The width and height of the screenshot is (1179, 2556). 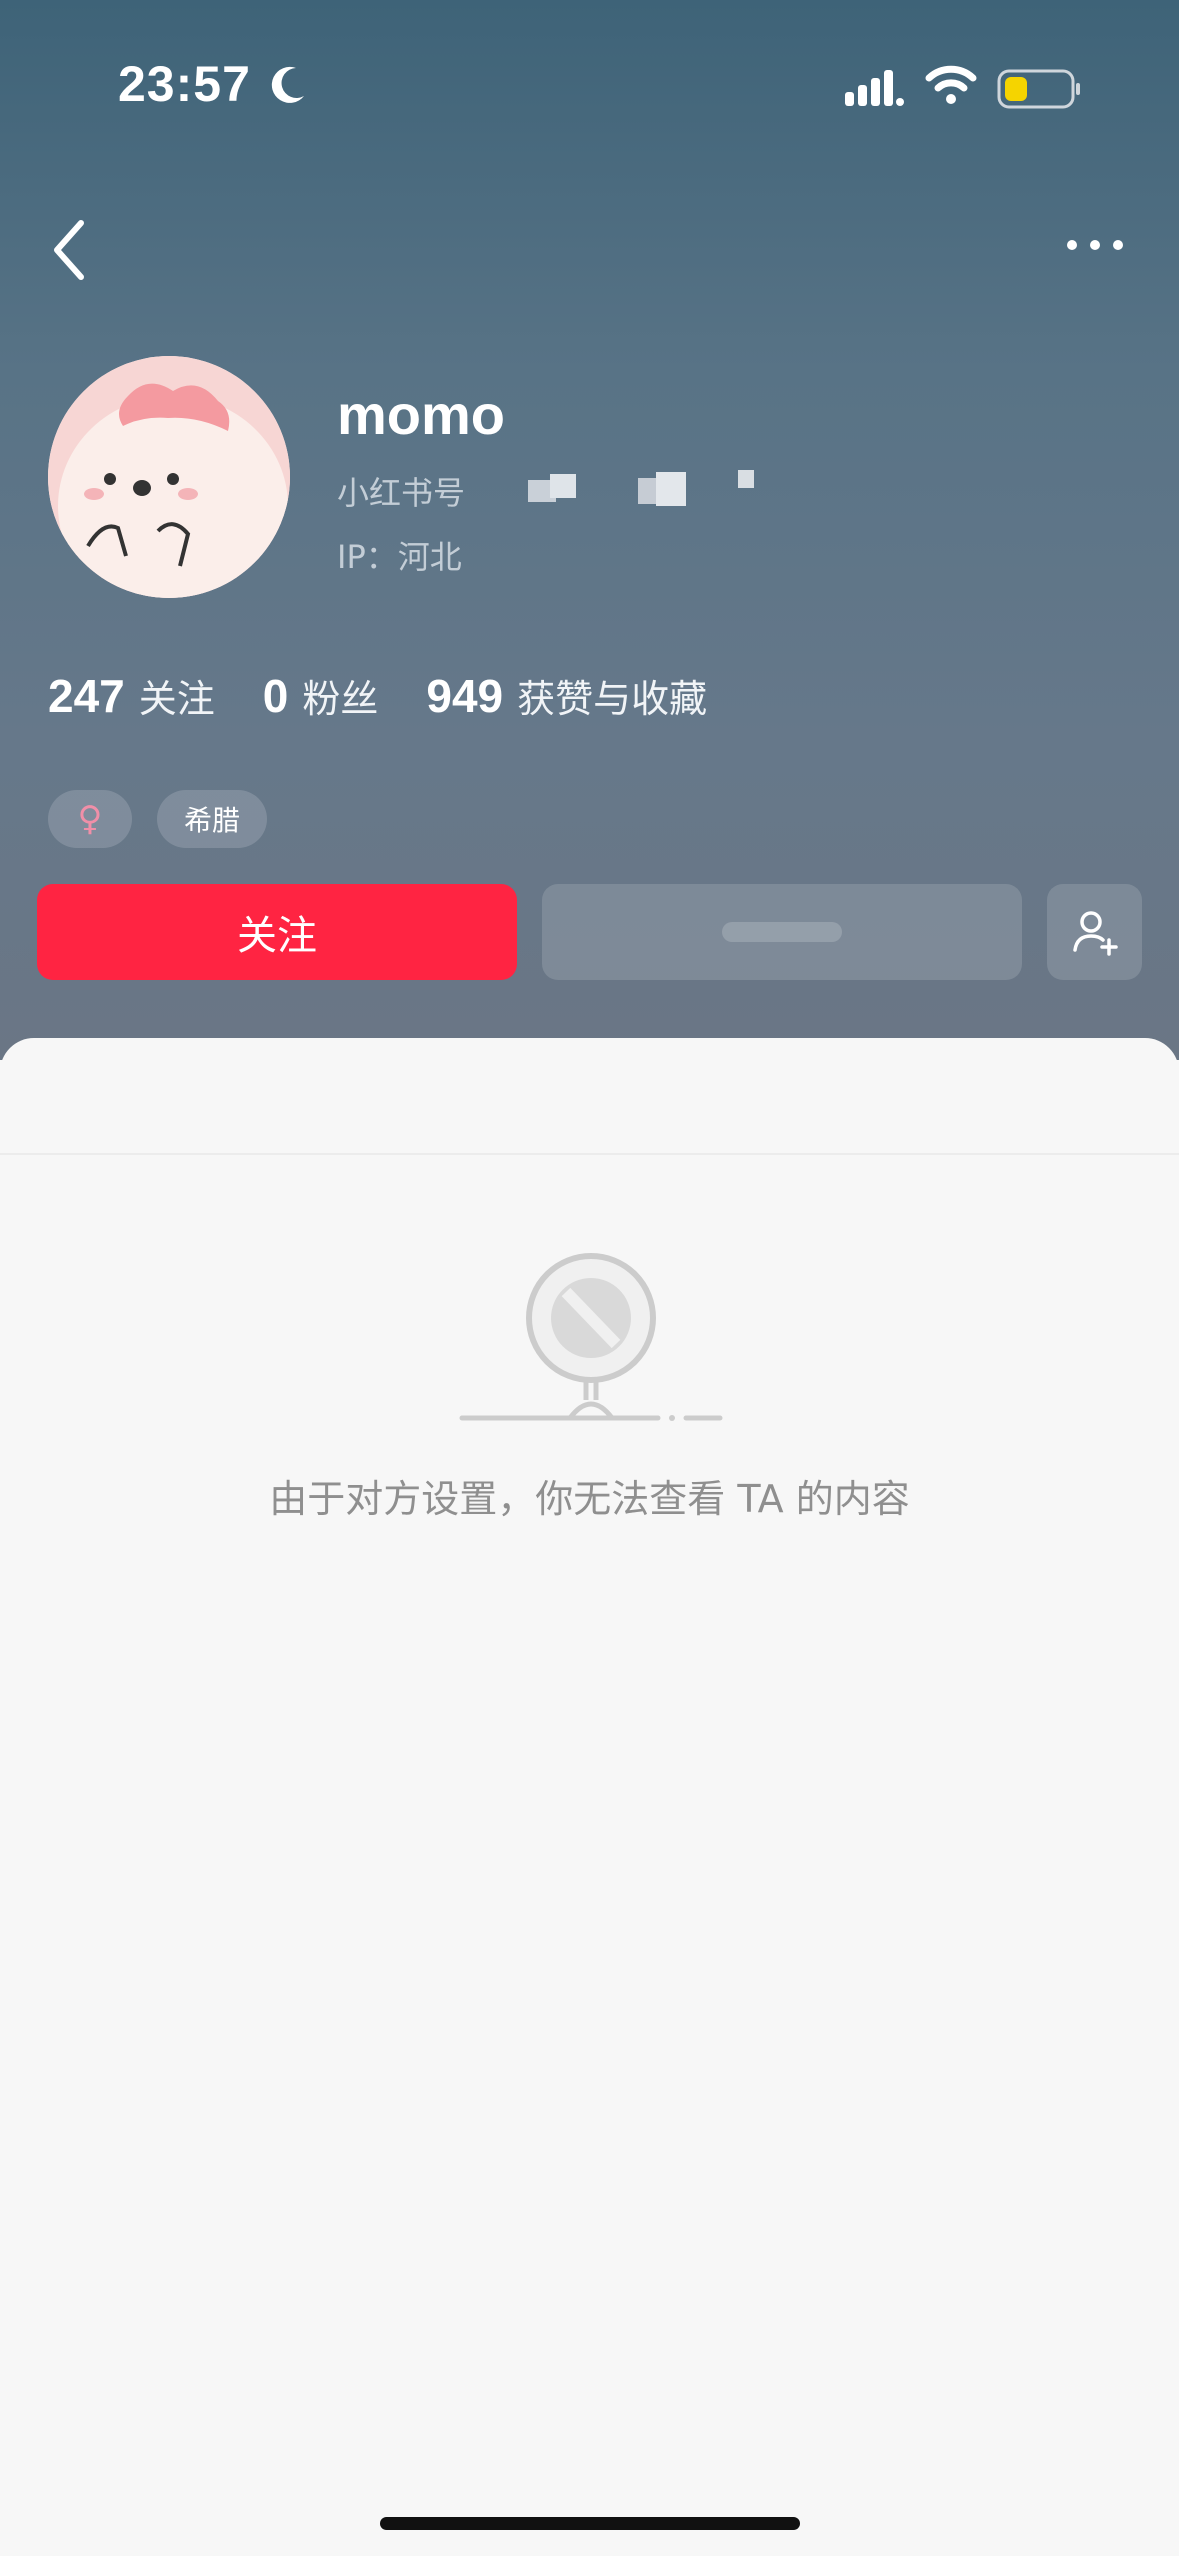 I want to click on signal-icon, so click(x=874, y=88).